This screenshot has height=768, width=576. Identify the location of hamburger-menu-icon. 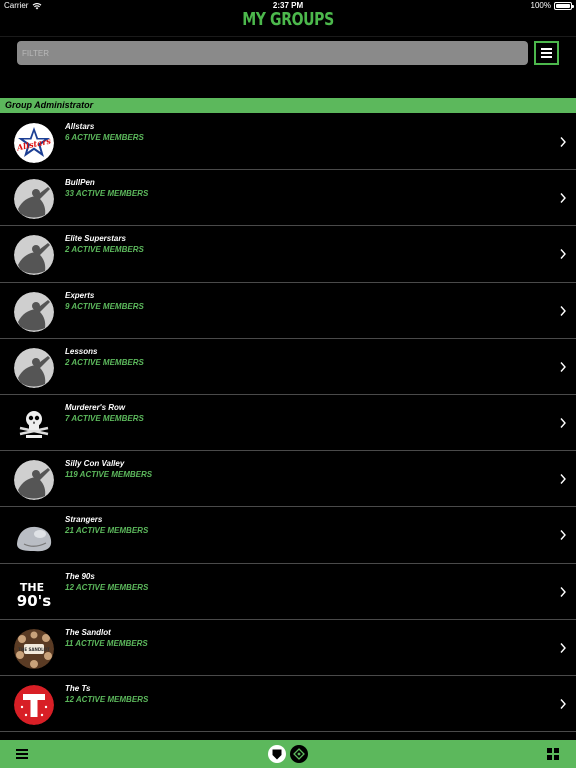
(22, 754).